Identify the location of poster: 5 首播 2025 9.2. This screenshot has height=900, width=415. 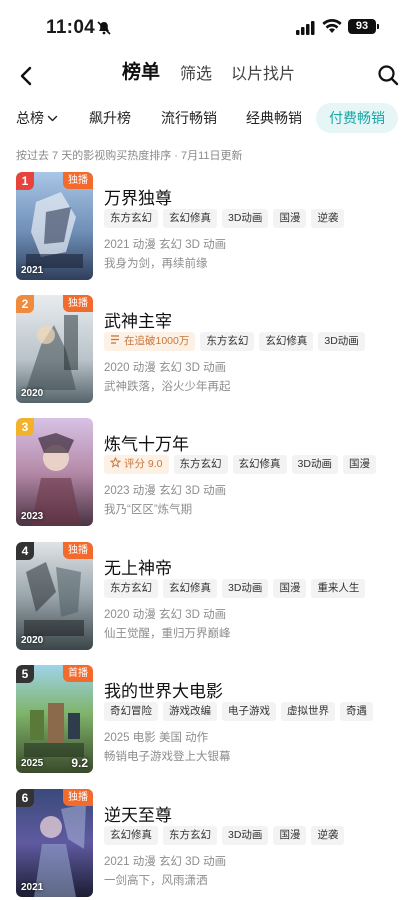
(54, 719).